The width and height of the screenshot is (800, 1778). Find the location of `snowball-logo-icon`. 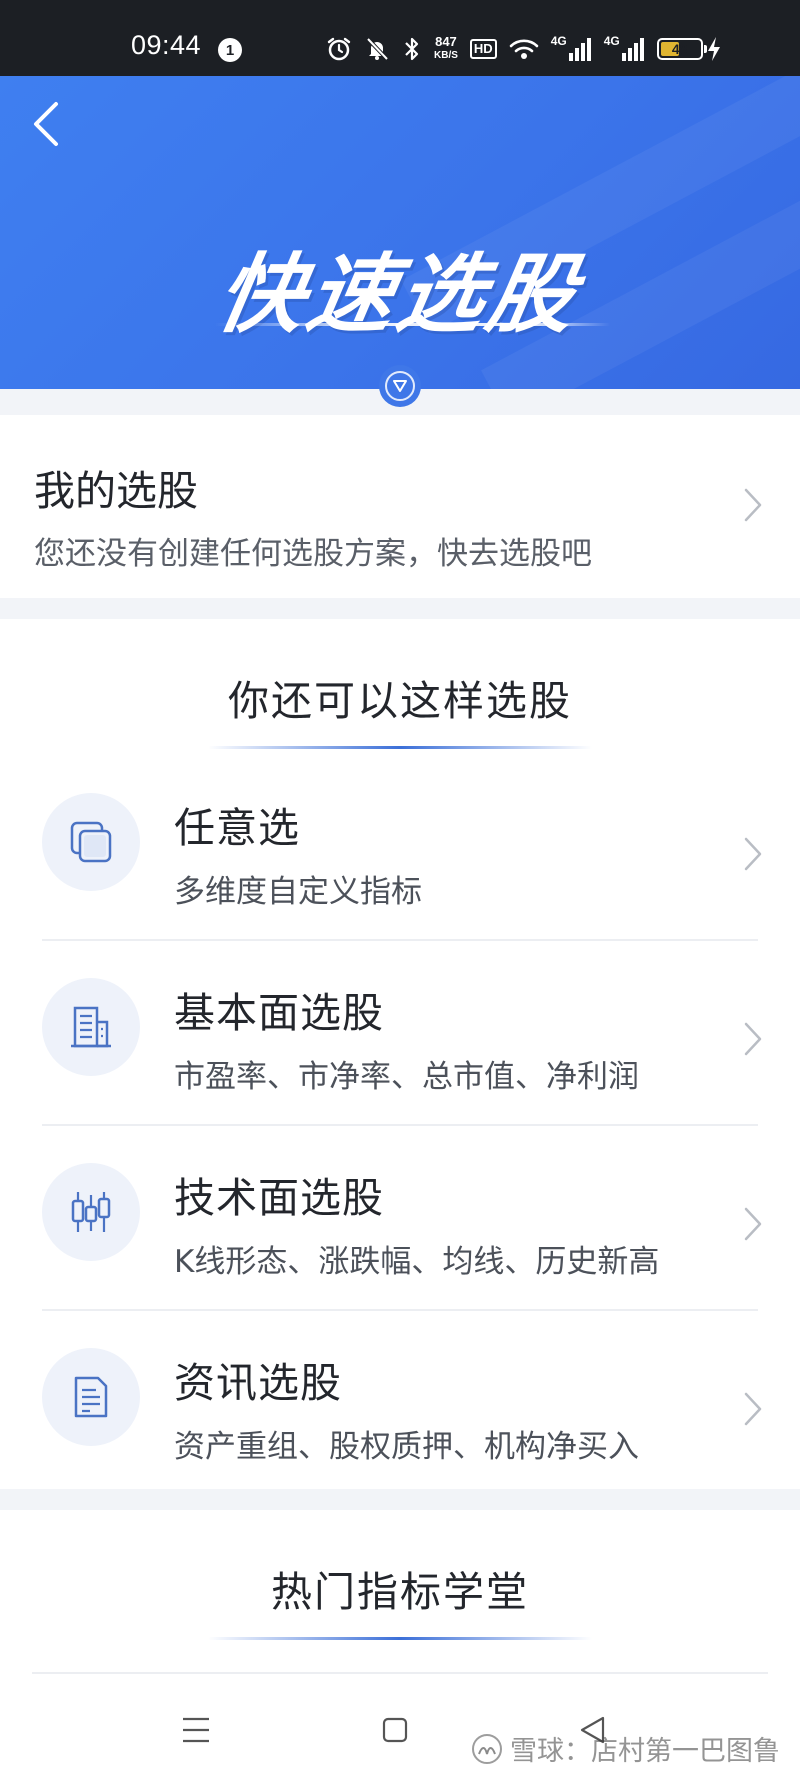

snowball-logo-icon is located at coordinates (487, 1748).